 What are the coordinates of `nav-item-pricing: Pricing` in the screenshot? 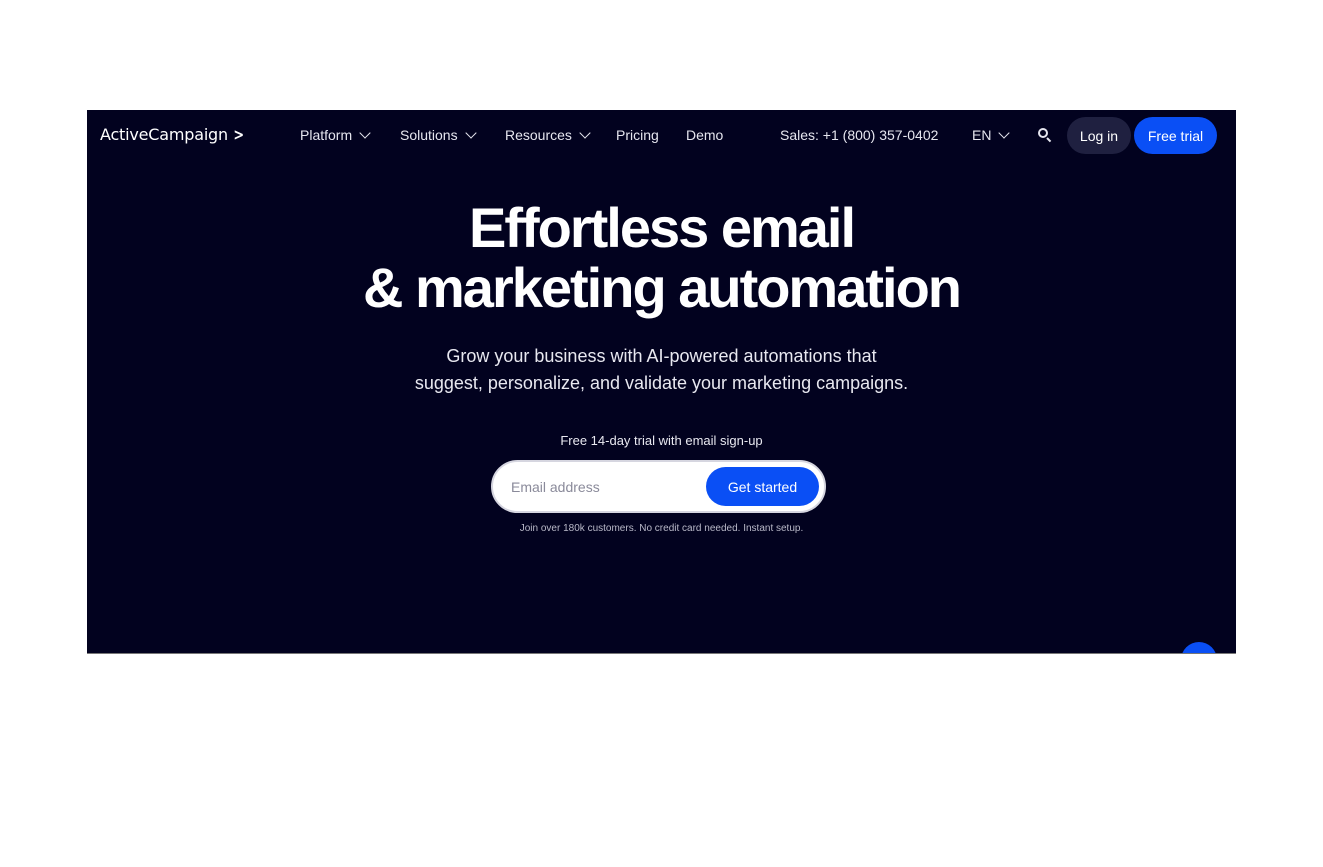 It's located at (637, 135).